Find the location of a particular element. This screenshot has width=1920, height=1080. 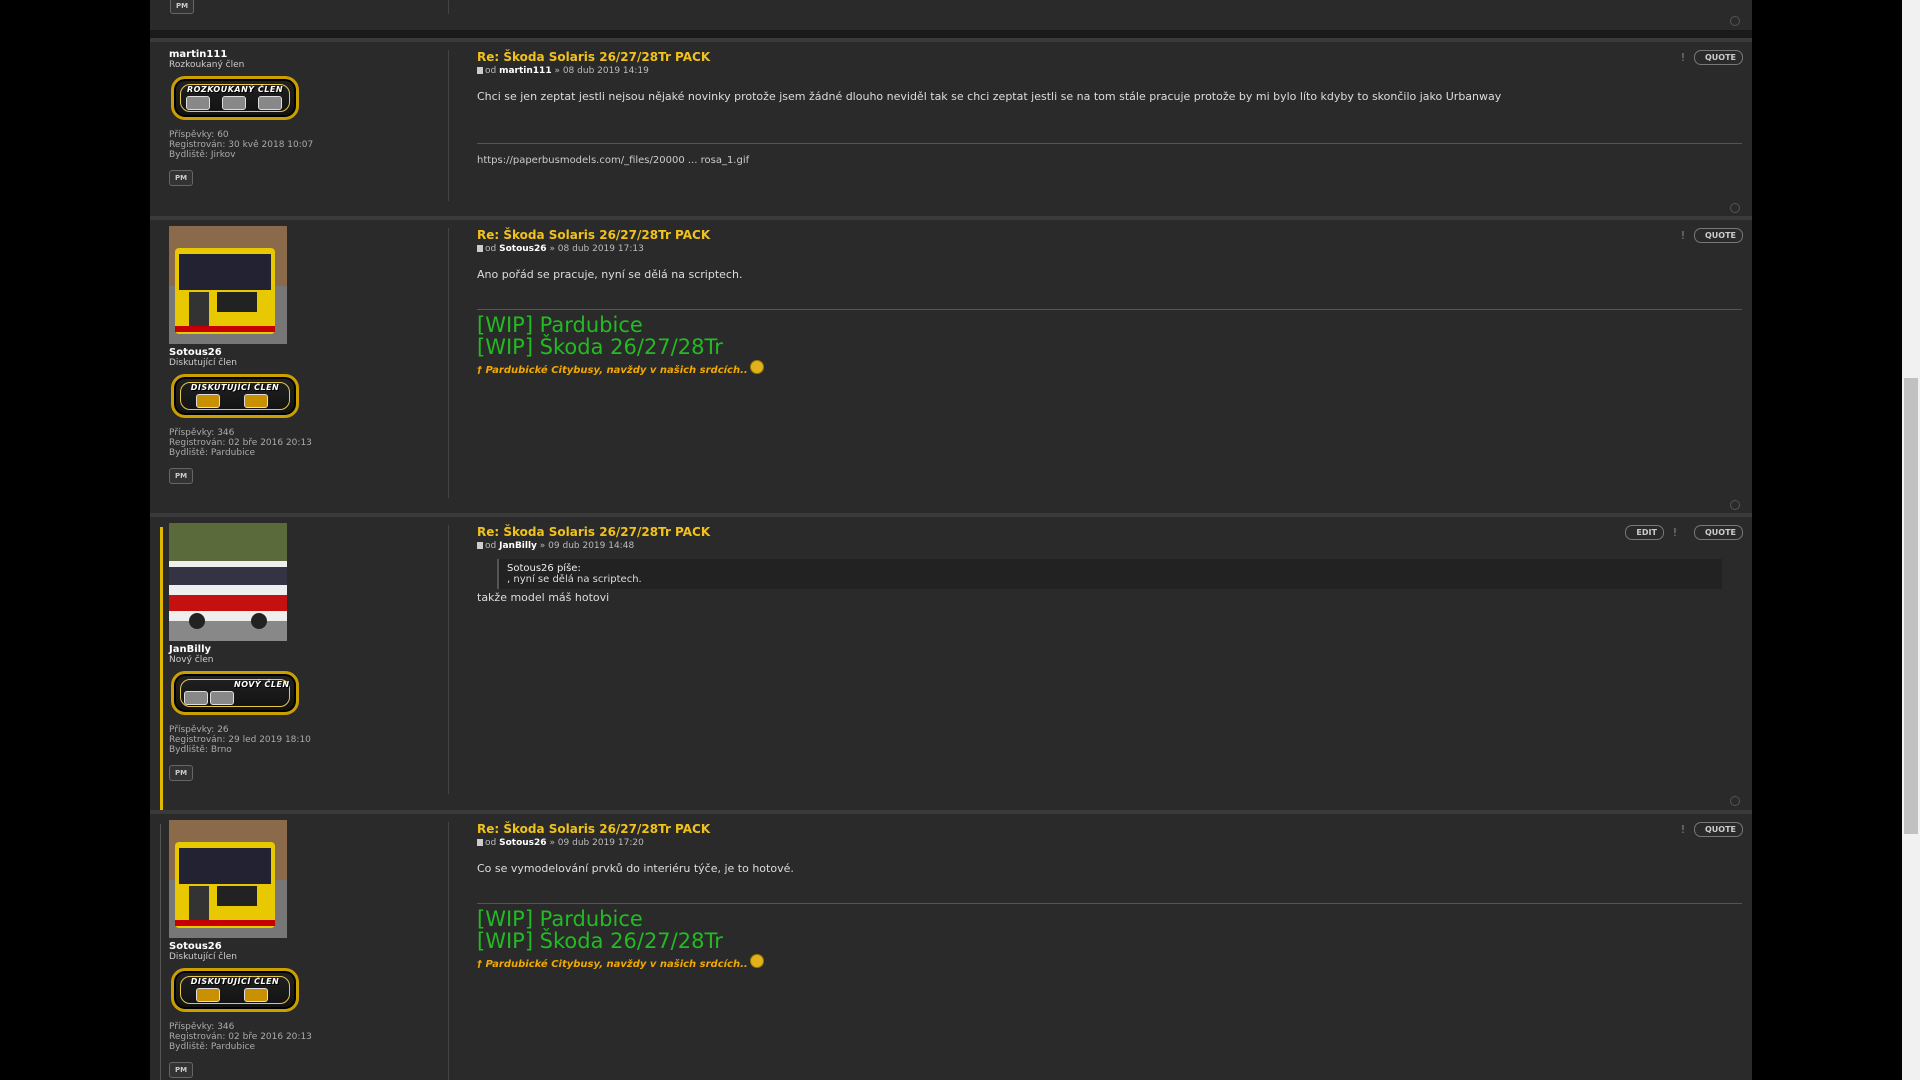

post-author: JanBilly is located at coordinates (518, 546).